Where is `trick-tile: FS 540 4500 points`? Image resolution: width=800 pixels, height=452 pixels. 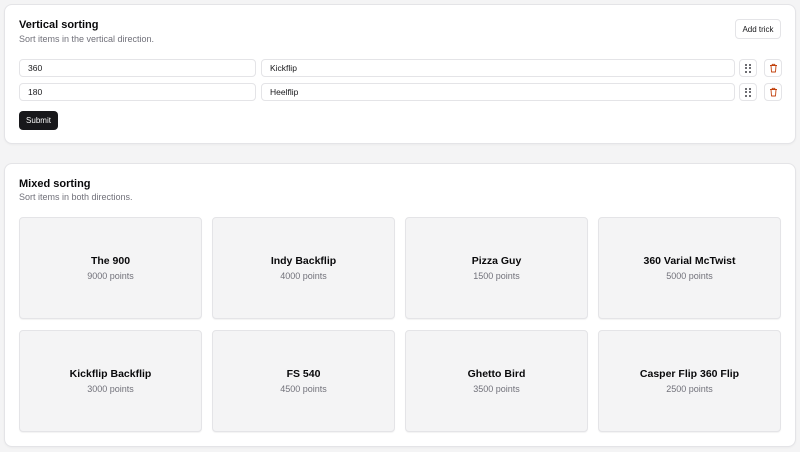
trick-tile: FS 540 4500 points is located at coordinates (303, 381).